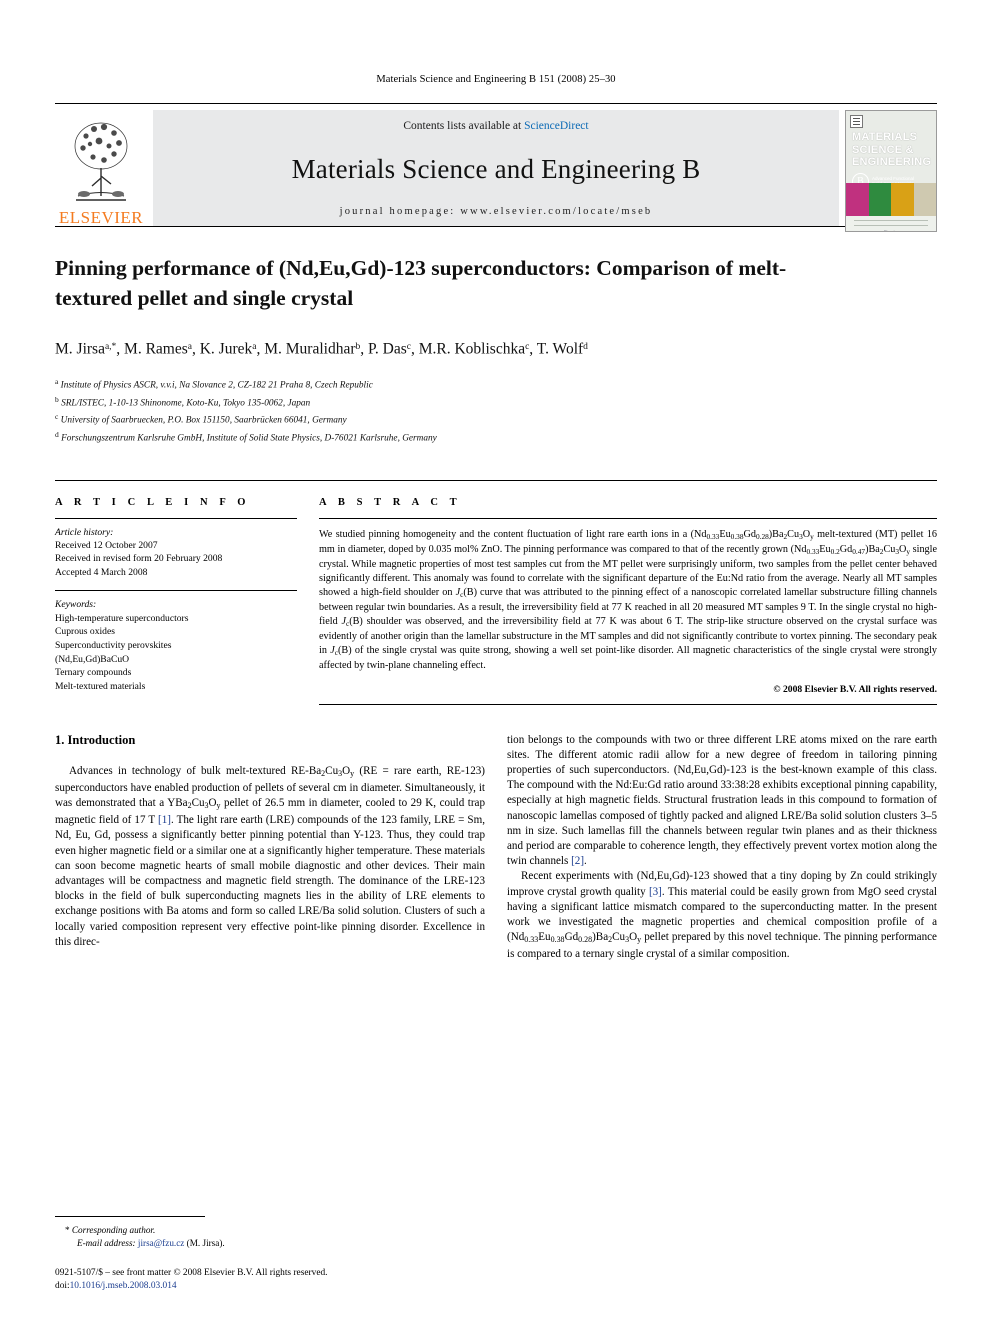  What do you see at coordinates (191, 1286) in the screenshot?
I see `imprint-doi: doi:10.1016/j.mseb.2008.03.014` at bounding box center [191, 1286].